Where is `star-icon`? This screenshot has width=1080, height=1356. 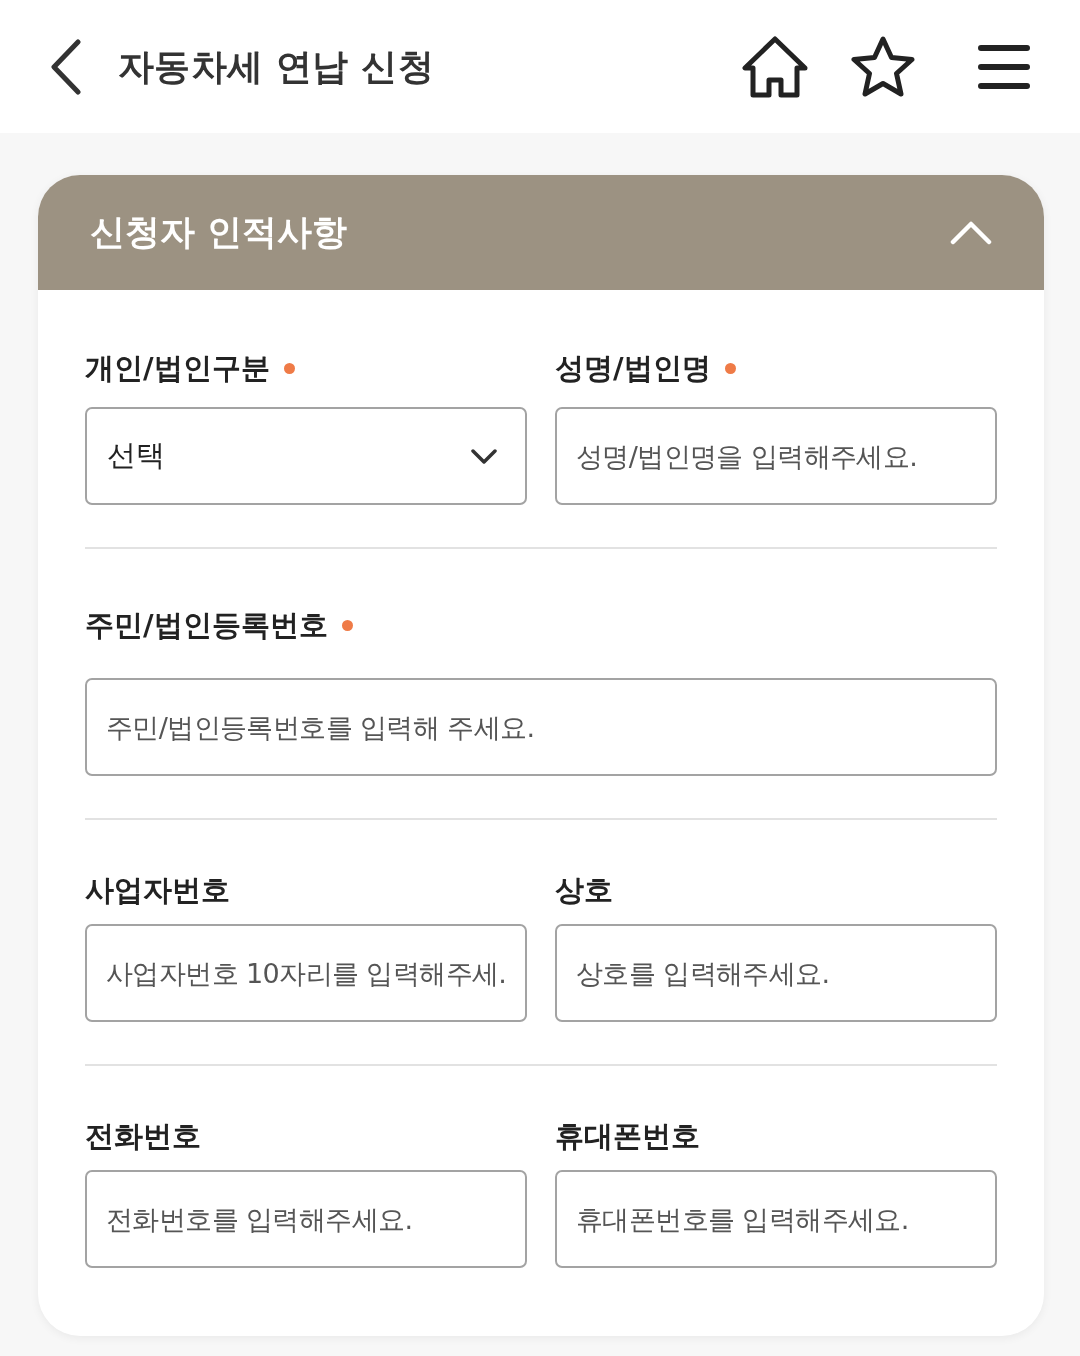
star-icon is located at coordinates (883, 66).